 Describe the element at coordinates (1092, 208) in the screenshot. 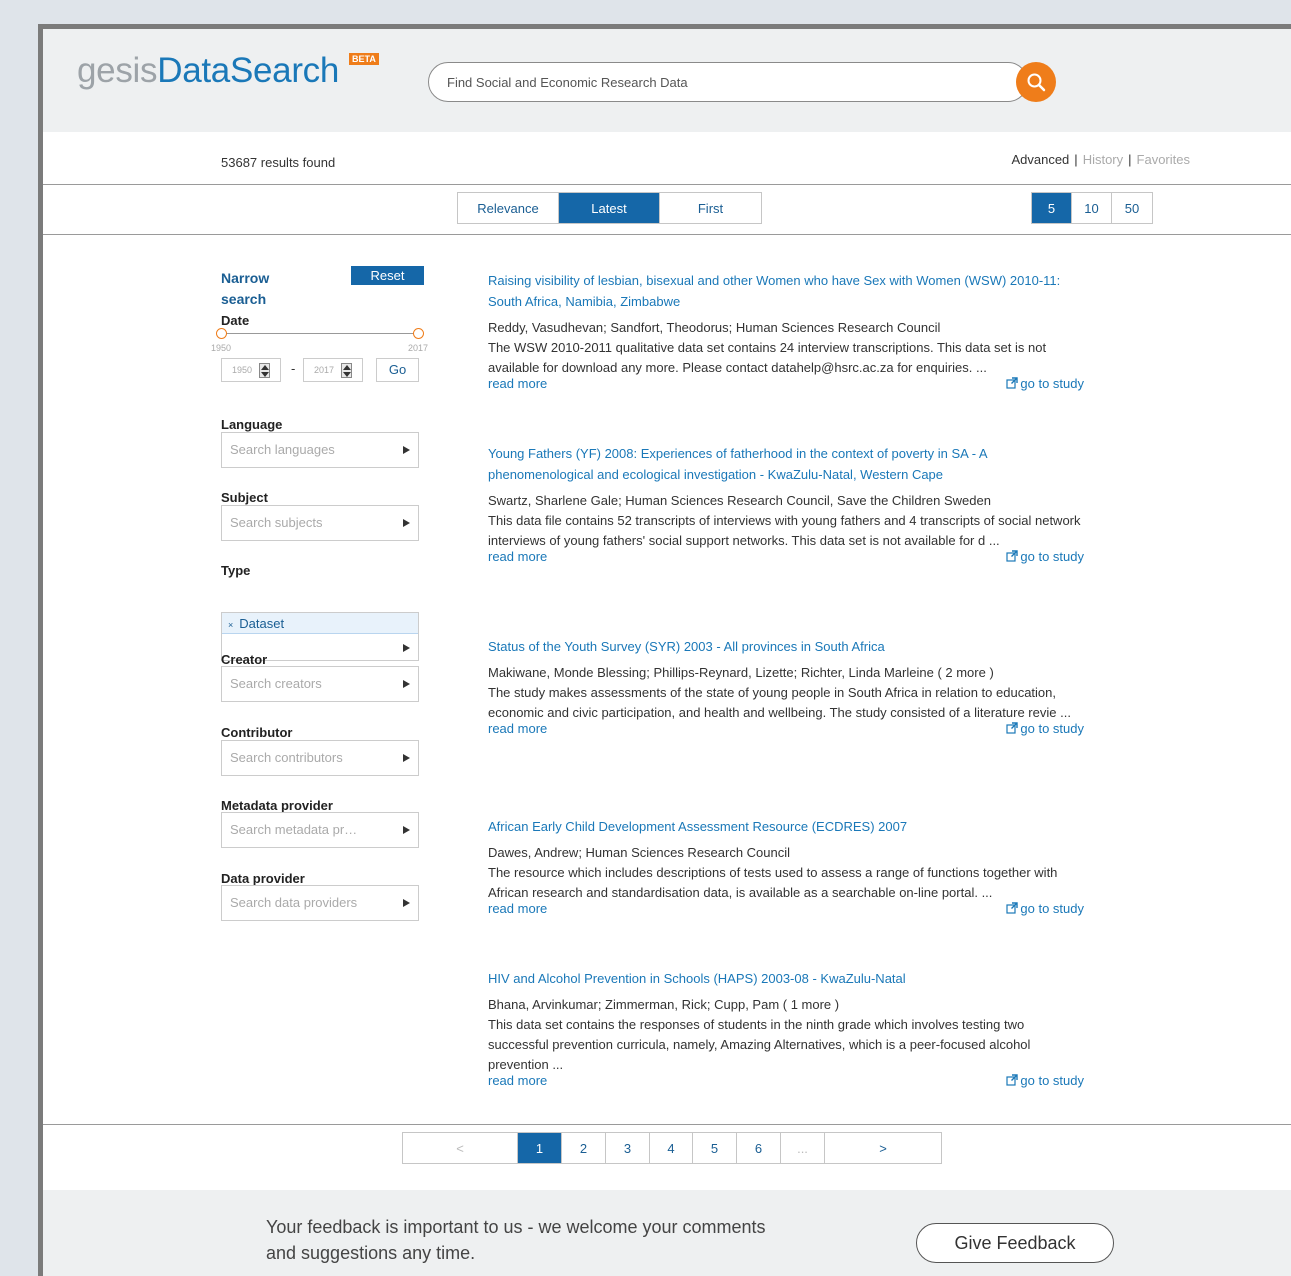

I see `page-size-10-button: 10` at that location.